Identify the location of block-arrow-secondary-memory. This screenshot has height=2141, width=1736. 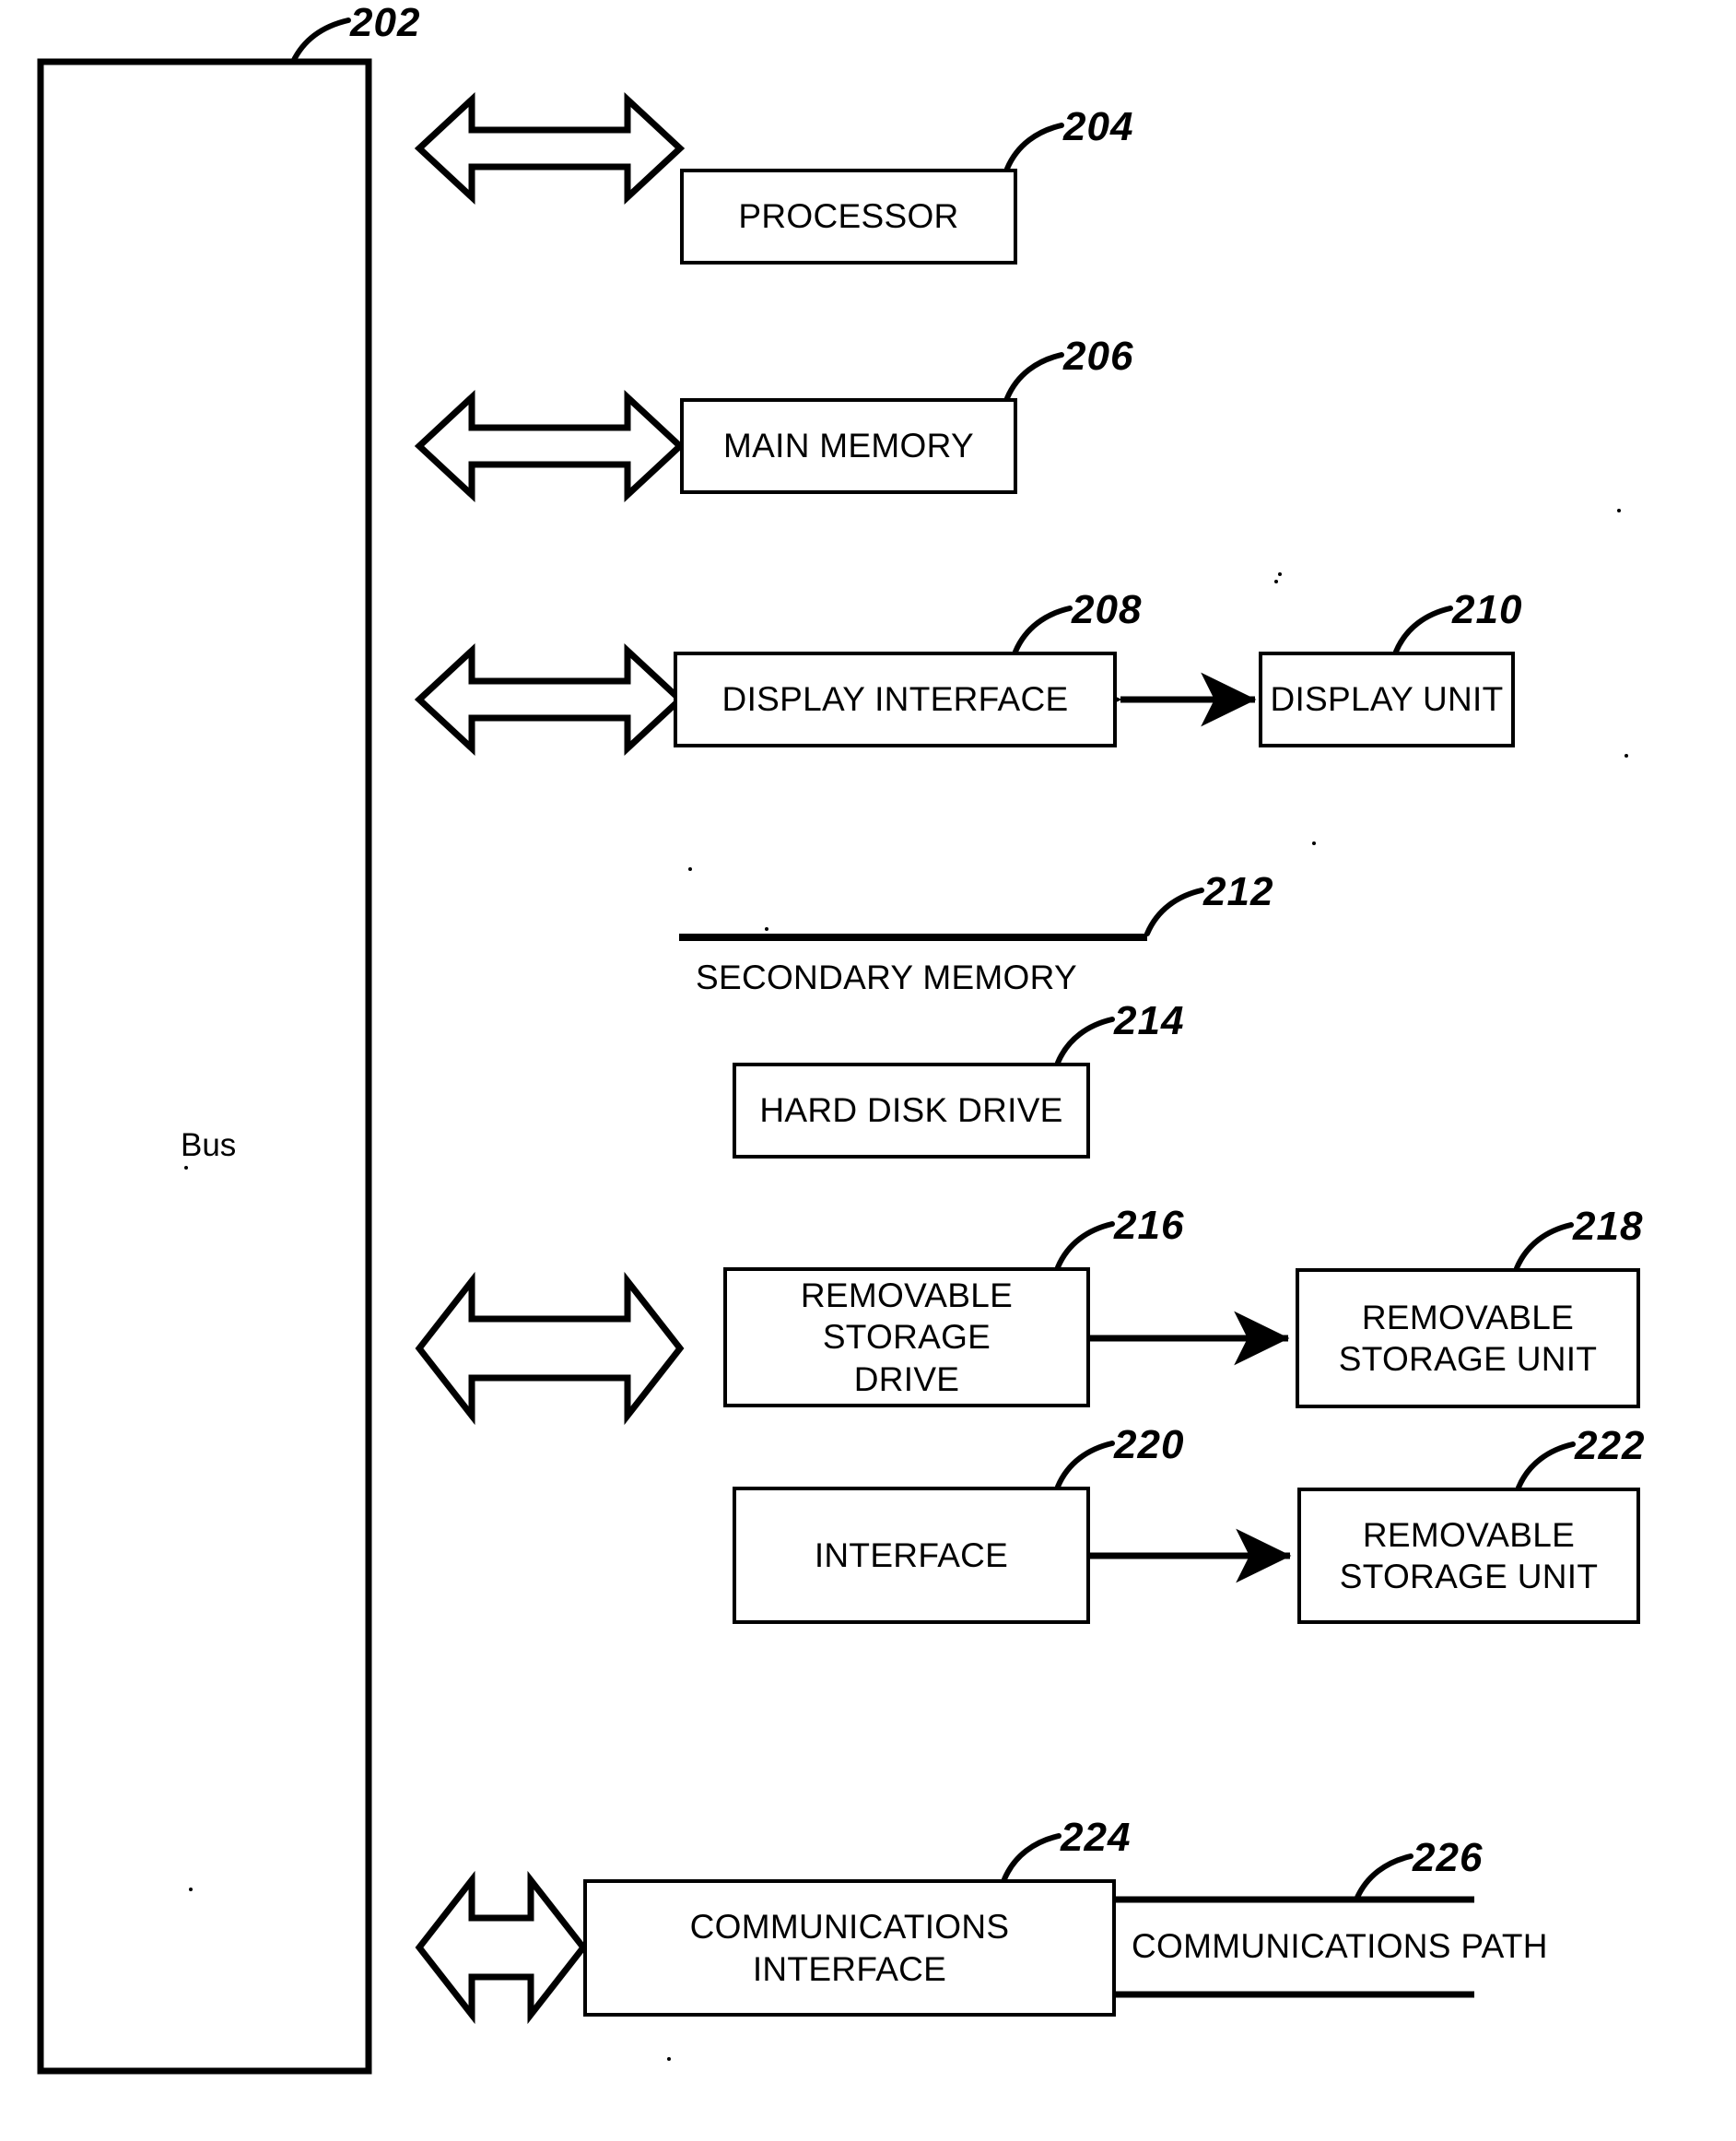
(550, 1348).